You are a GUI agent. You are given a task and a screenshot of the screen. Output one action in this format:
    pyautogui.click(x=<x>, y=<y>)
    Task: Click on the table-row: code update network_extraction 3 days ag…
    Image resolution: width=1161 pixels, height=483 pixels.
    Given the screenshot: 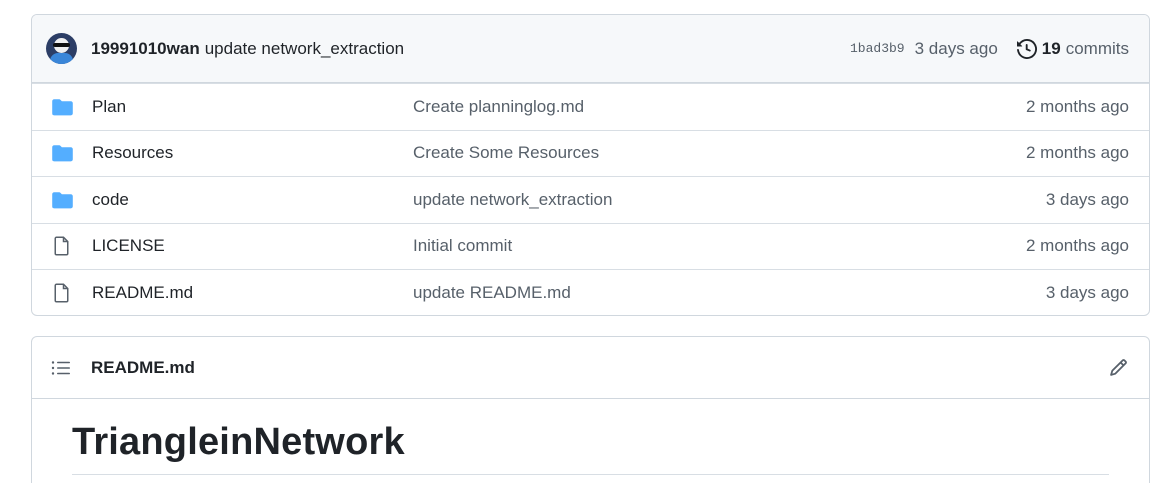 What is the action you would take?
    pyautogui.click(x=590, y=199)
    